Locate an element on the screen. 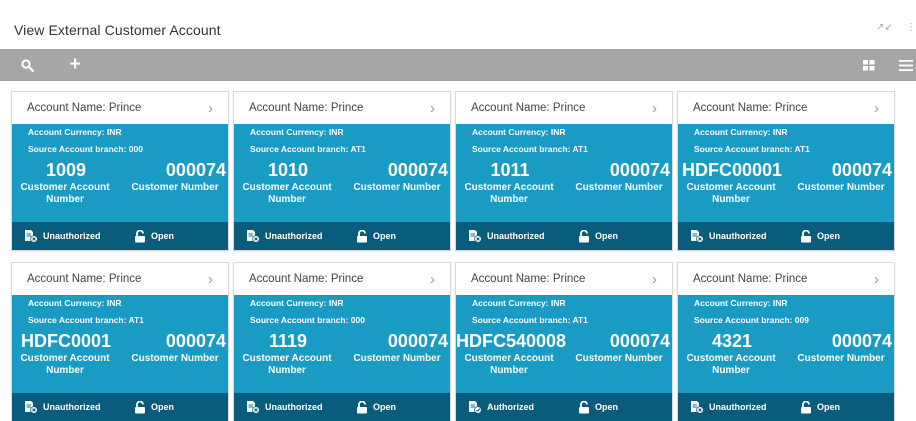 This screenshot has width=916, height=421. title-bar: View External Customer Account ↗↙ ⋮ is located at coordinates (458, 24).